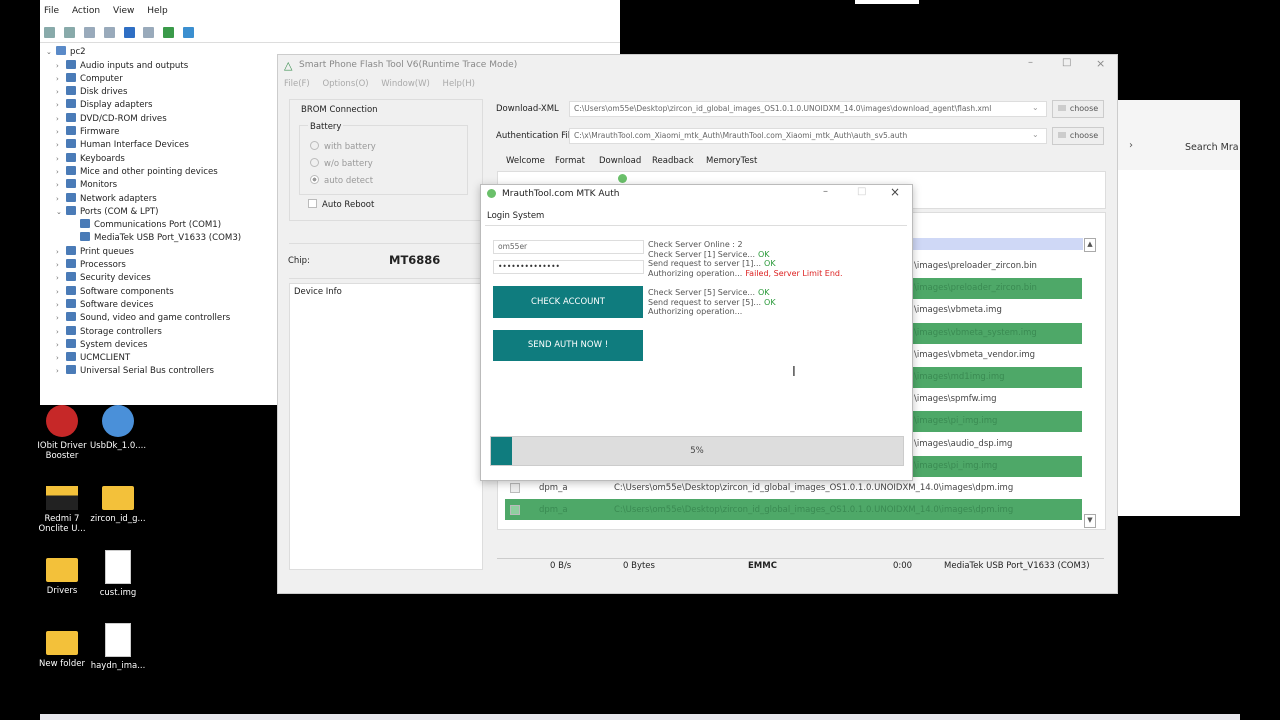 This screenshot has height=720, width=1280. I want to click on tree-item: › Audio inputs and outputs, so click(122, 66).